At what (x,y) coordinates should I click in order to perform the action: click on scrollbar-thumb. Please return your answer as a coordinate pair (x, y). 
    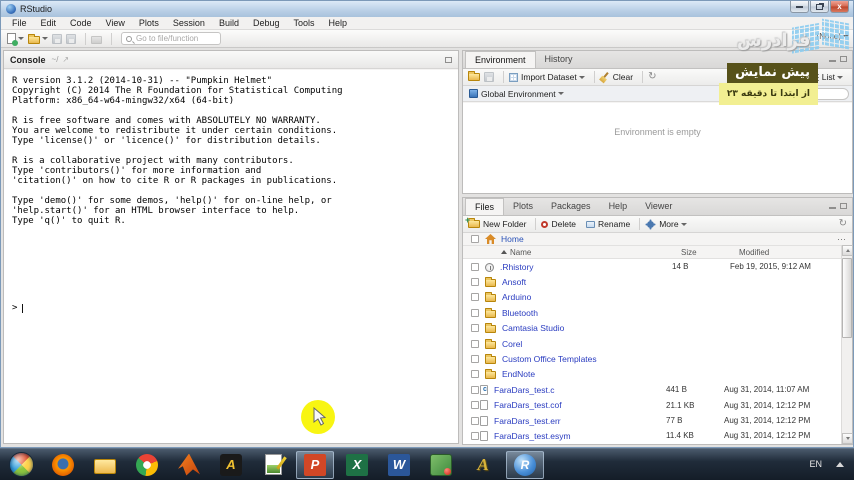
    Looking at the image, I should click on (847, 298).